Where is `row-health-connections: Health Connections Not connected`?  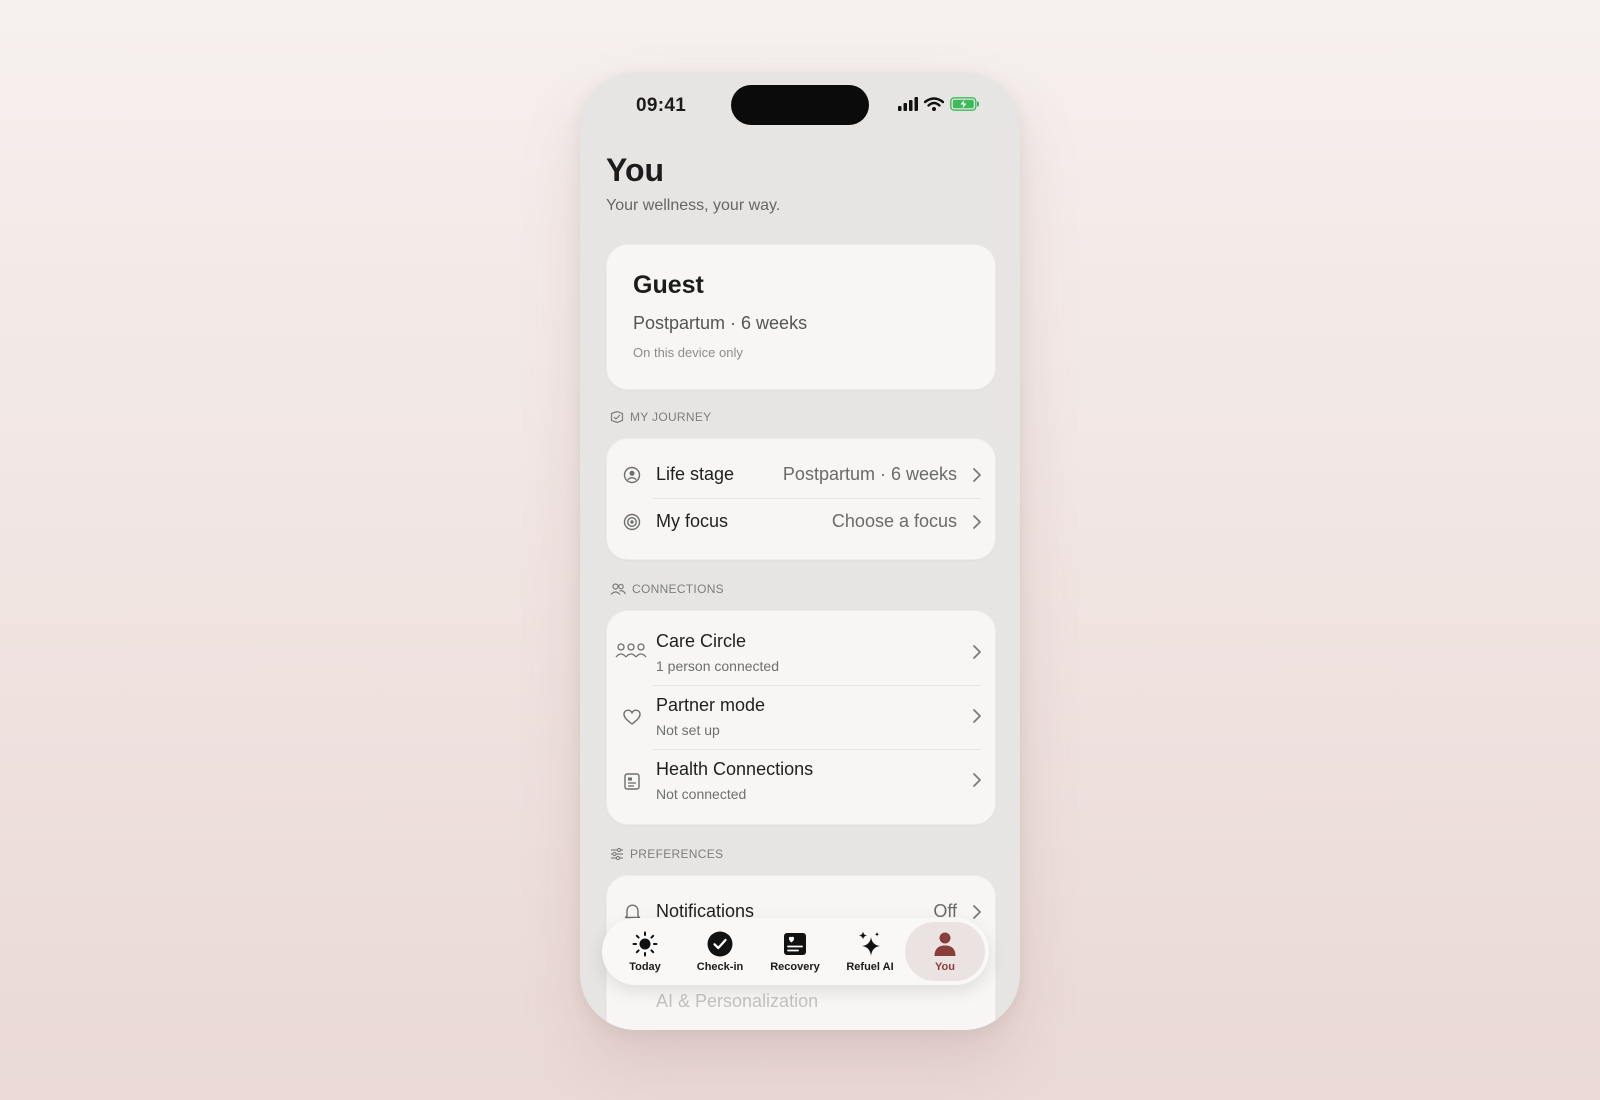 row-health-connections: Health Connections Not connected is located at coordinates (801, 781).